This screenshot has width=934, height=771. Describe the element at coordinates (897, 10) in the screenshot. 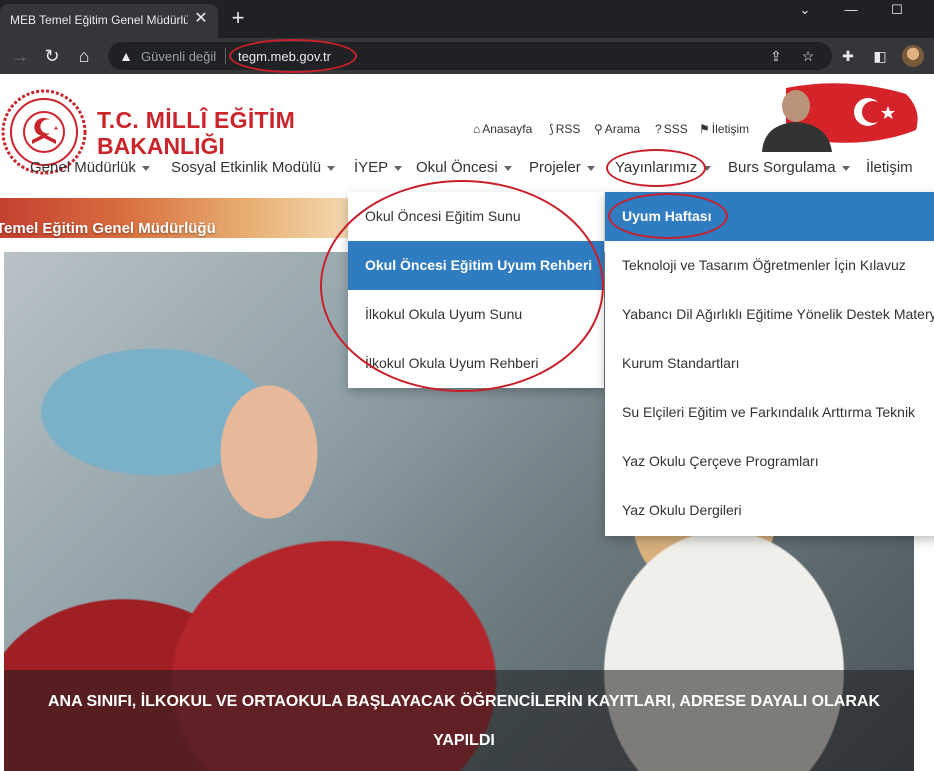

I see `maximize-window-button: ☐` at that location.